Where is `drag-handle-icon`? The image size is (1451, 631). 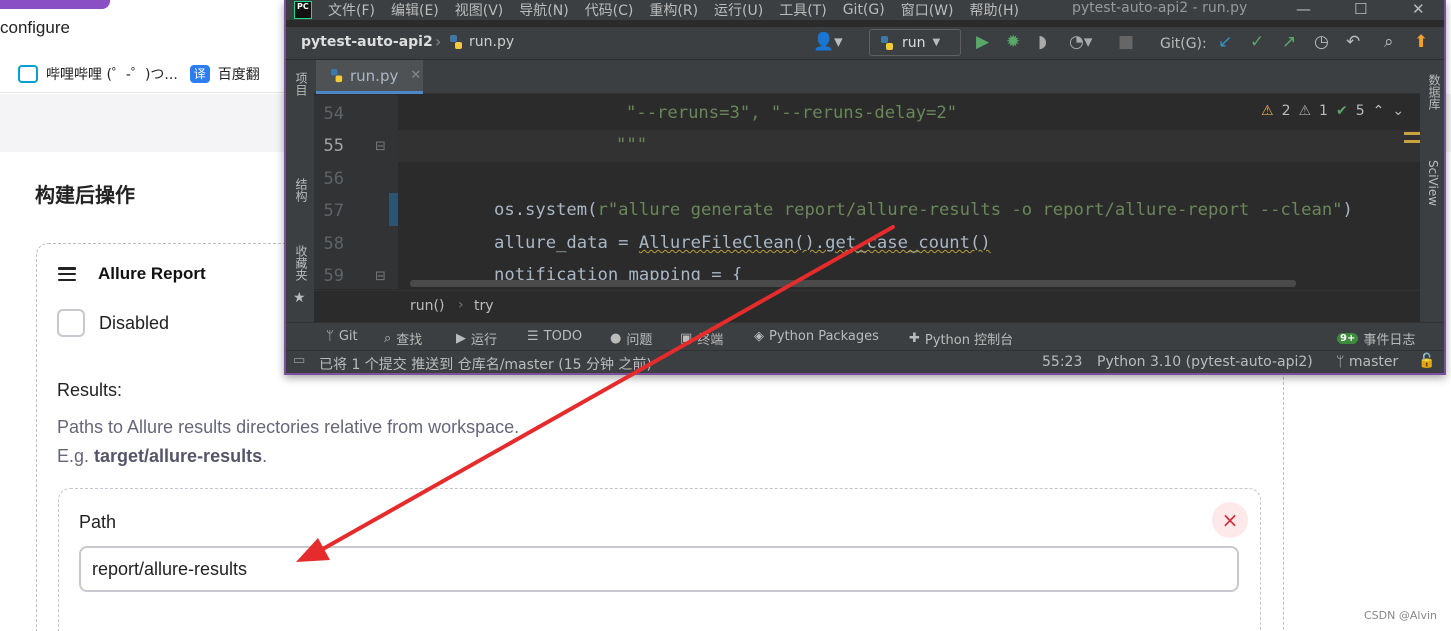 drag-handle-icon is located at coordinates (67, 274).